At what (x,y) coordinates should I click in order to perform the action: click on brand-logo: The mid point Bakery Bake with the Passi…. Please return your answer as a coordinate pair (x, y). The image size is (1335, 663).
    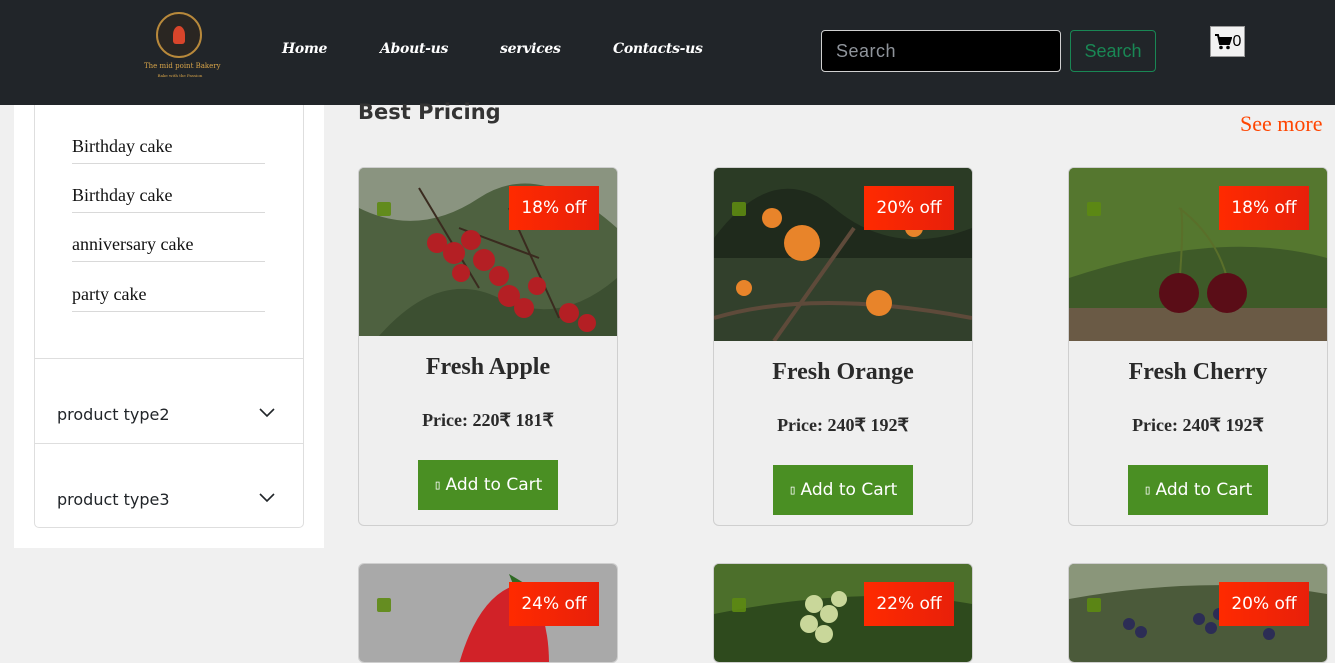
    Looking at the image, I should click on (182, 47).